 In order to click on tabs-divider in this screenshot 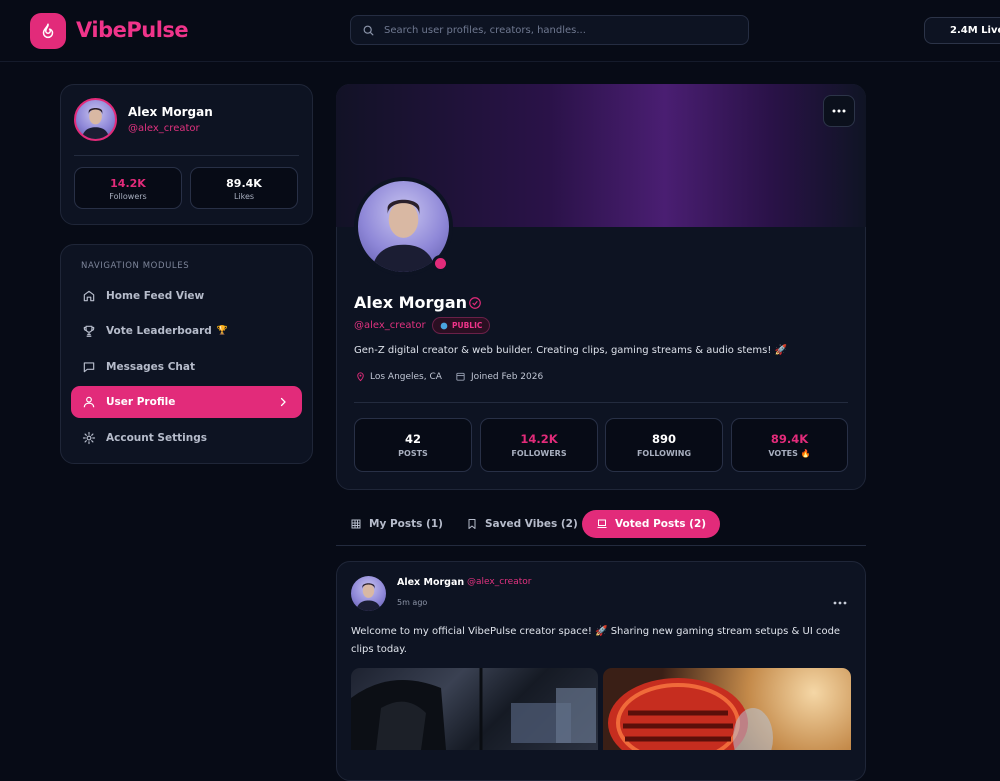, I will do `click(601, 545)`.